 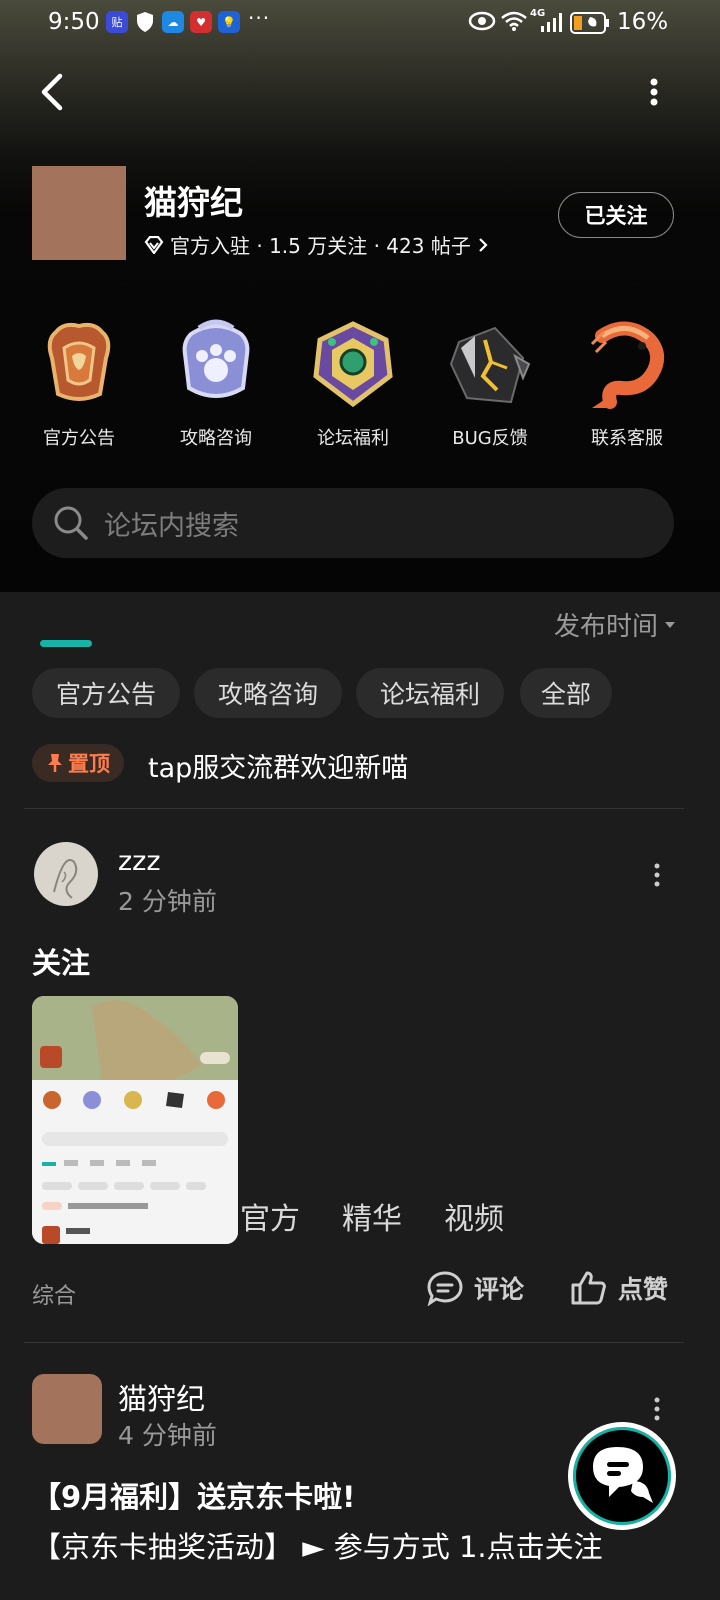 I want to click on eye-icon, so click(x=482, y=23).